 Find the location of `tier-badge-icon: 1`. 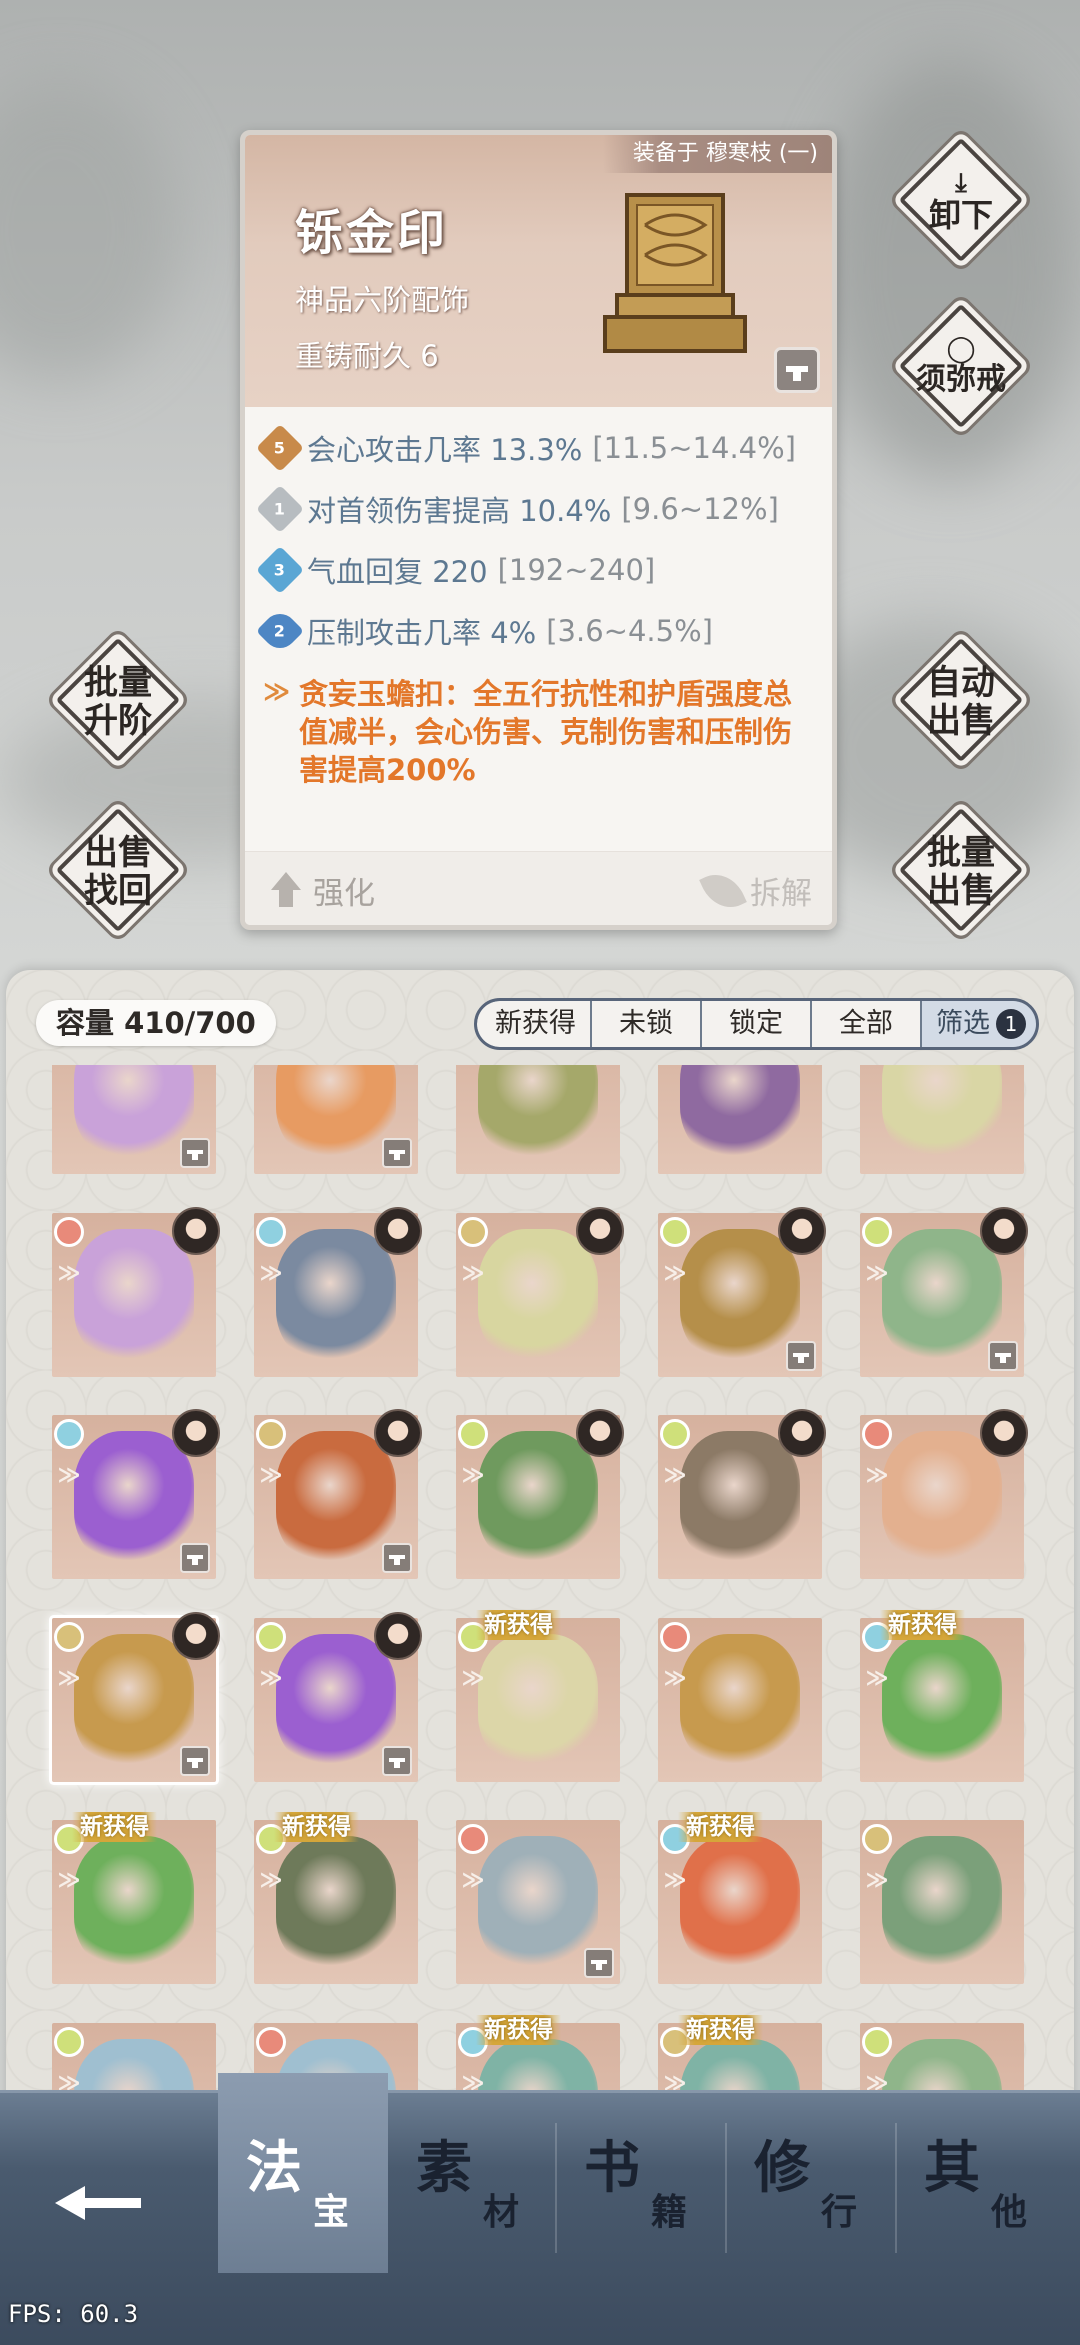

tier-badge-icon: 1 is located at coordinates (280, 508).